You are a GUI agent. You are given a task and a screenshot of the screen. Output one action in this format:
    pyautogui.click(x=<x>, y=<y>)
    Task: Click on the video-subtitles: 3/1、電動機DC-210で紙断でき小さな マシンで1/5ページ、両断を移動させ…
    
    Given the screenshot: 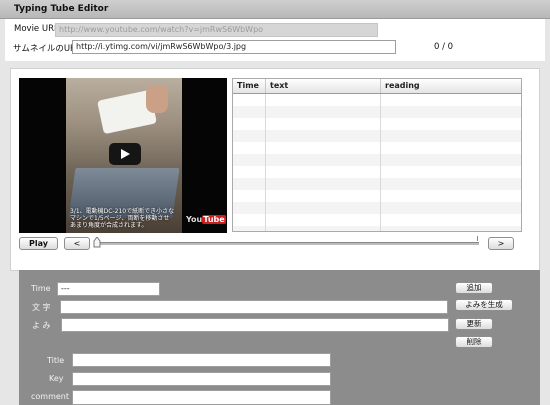 What is the action you would take?
    pyautogui.click(x=126, y=218)
    